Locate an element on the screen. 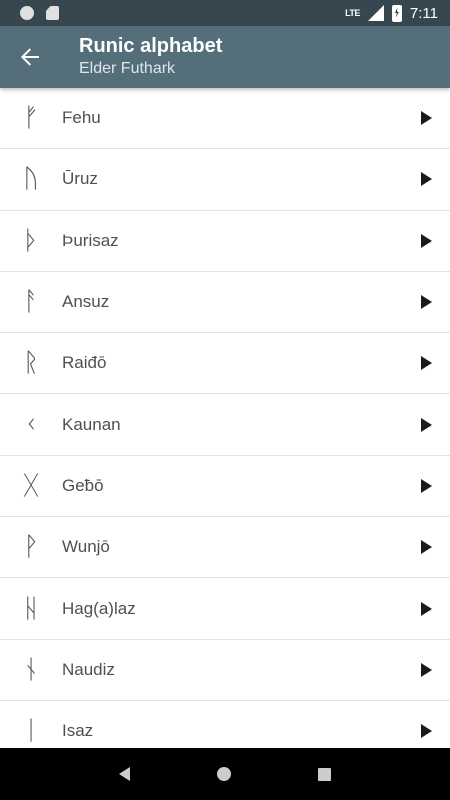 This screenshot has width=450, height=800. rune-name: Þurisaz is located at coordinates (90, 240).